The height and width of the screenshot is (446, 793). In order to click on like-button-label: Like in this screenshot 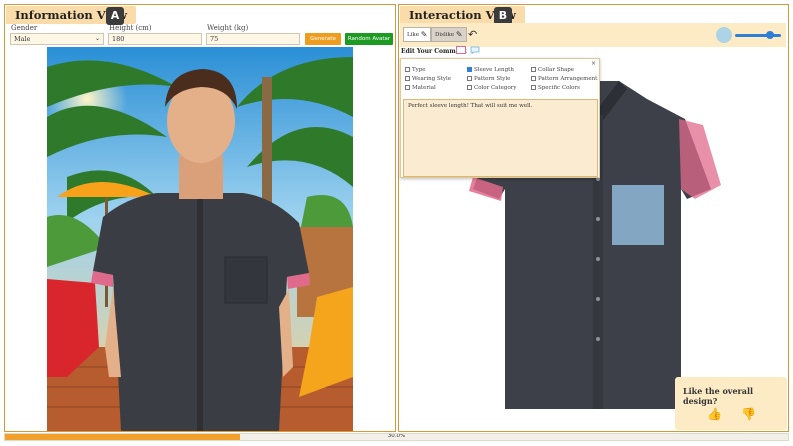, I will do `click(413, 35)`.